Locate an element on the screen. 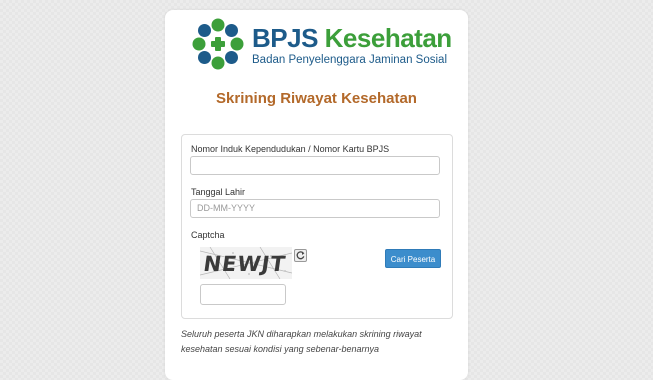  brand-tagline: Badan Penyelenggara Jaminan Sosial is located at coordinates (349, 60).